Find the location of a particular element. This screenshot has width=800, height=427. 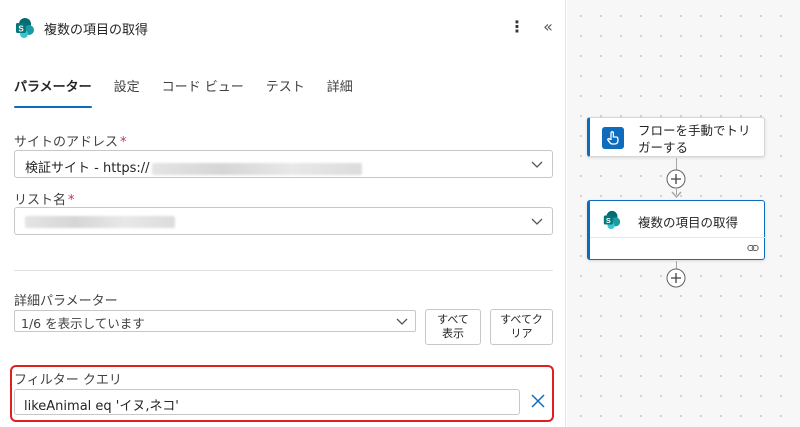

advanced-parameters-value: 1/6 を表示しています is located at coordinates (83, 323).